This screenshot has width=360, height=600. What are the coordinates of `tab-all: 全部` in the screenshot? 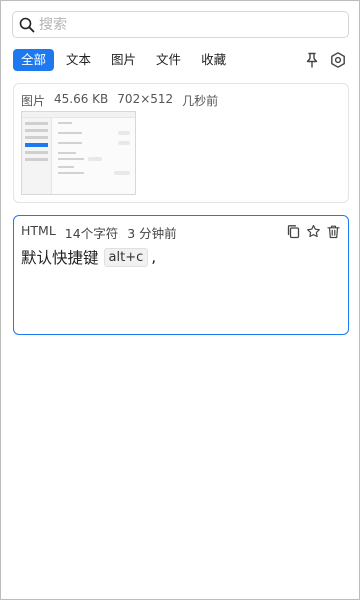 It's located at (34, 60).